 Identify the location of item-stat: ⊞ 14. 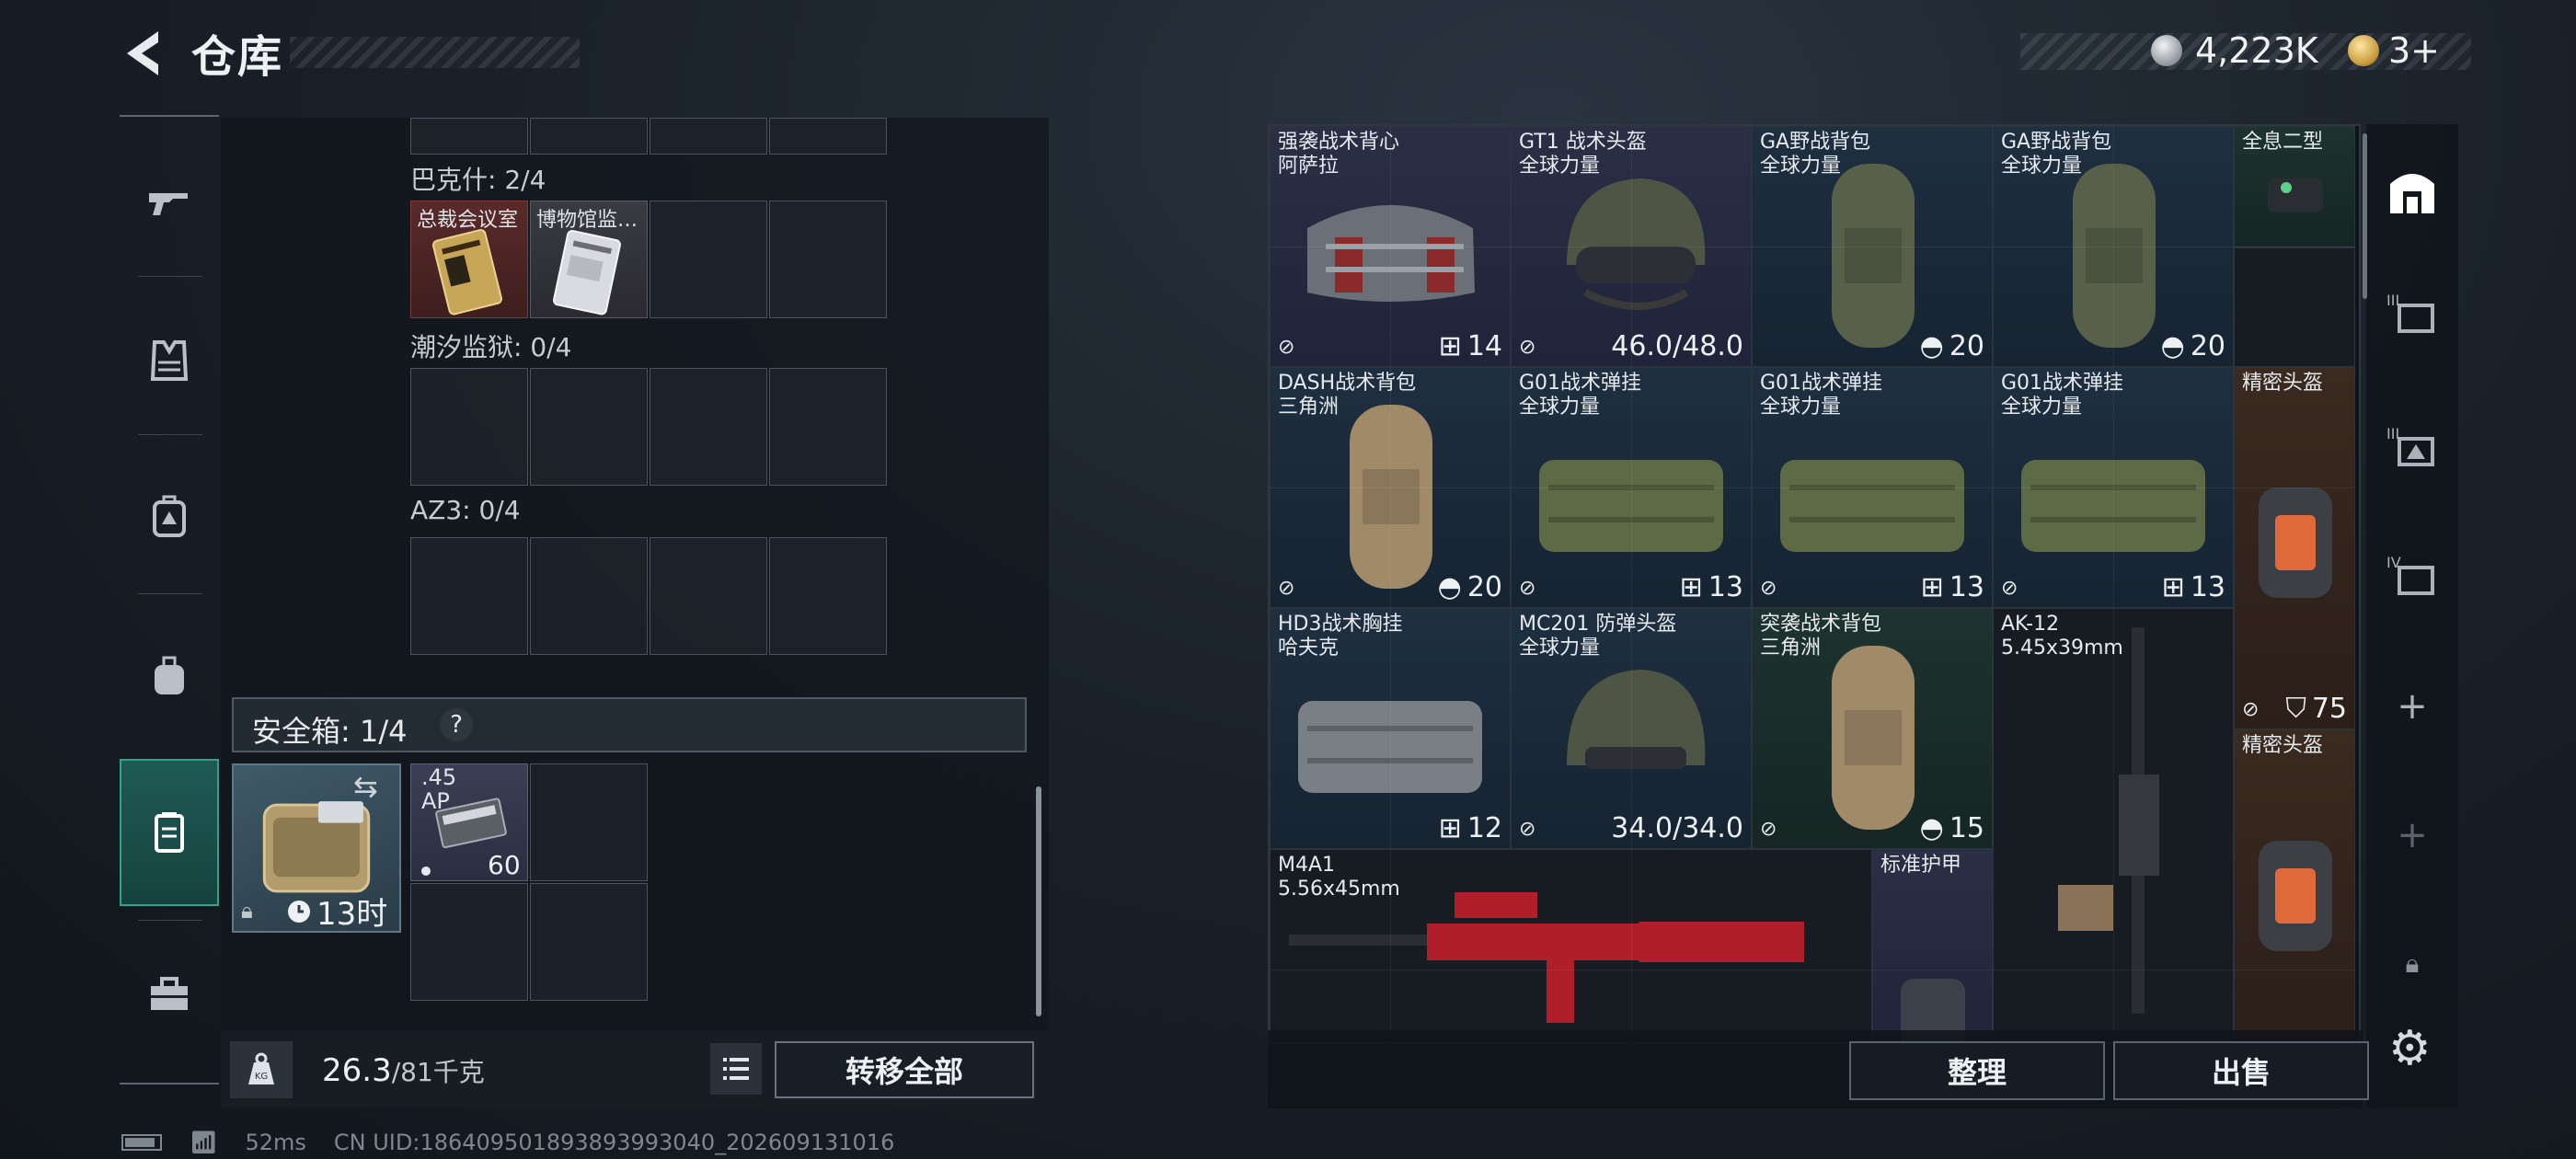
(1470, 346).